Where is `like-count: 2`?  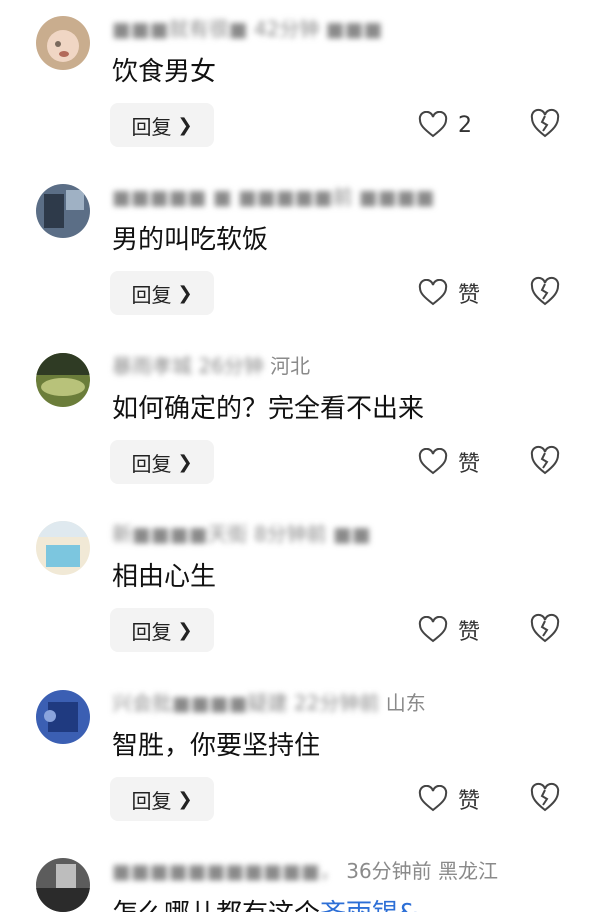 like-count: 2 is located at coordinates (465, 125).